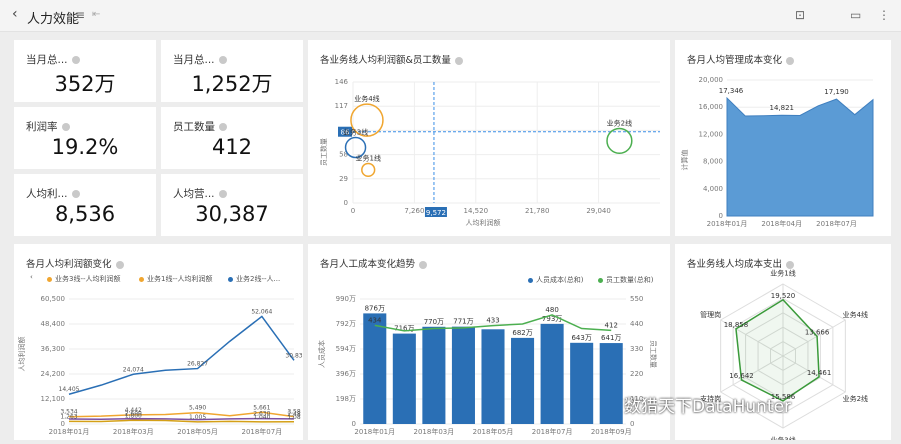 This screenshot has height=444, width=901. Describe the element at coordinates (483, 222) in the screenshot. I see `x-axis-label: 人均利润额` at that location.